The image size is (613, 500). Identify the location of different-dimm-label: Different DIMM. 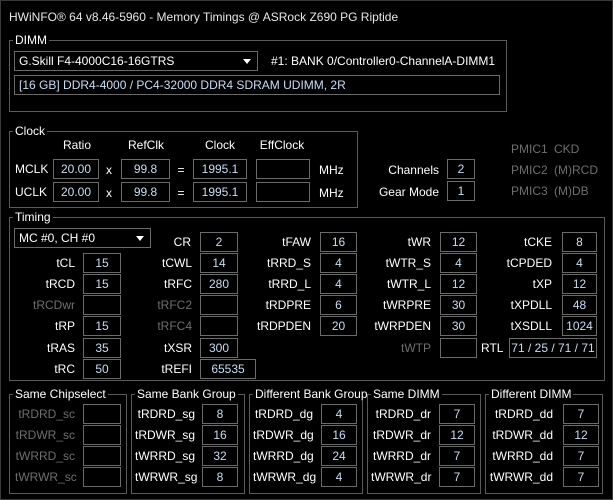
(531, 394).